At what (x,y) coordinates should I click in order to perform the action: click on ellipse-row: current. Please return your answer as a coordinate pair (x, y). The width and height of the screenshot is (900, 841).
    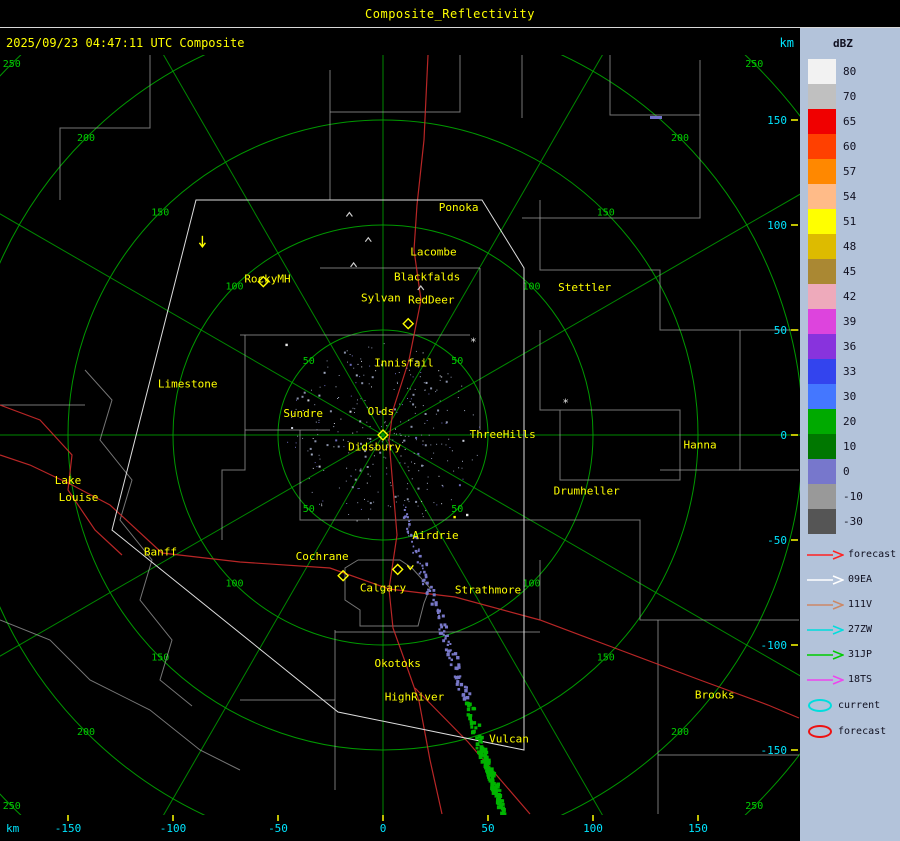
    Looking at the image, I should click on (854, 705).